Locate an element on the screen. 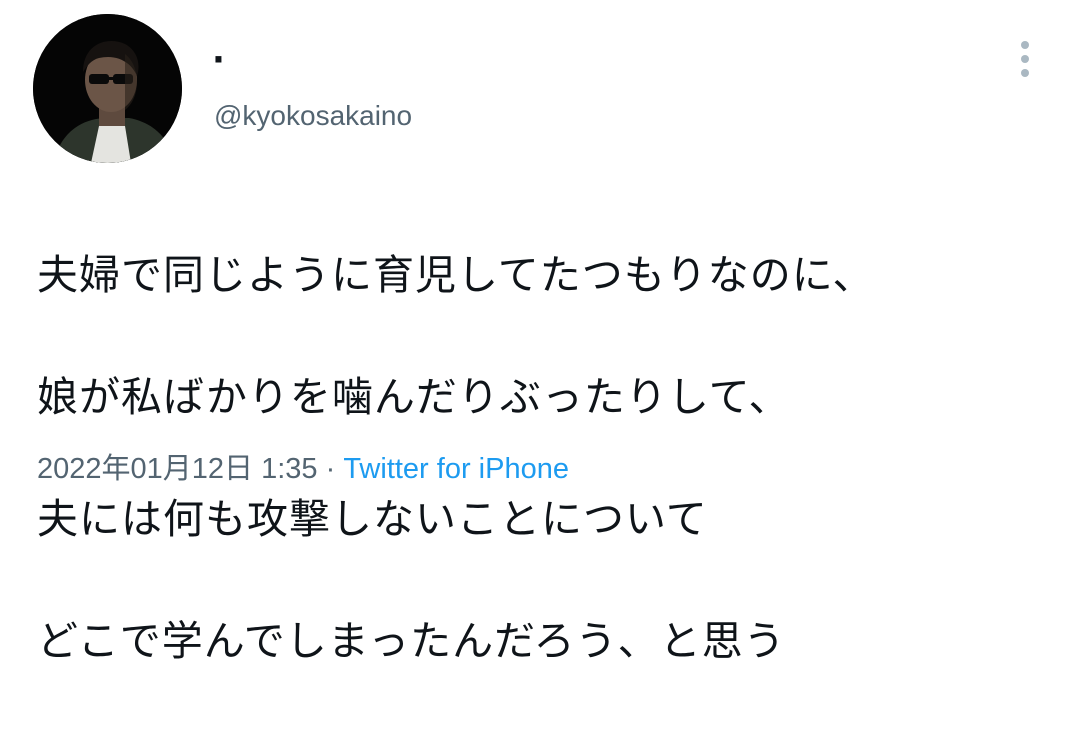 The width and height of the screenshot is (1080, 733). user-avatar-icon is located at coordinates (107, 88).